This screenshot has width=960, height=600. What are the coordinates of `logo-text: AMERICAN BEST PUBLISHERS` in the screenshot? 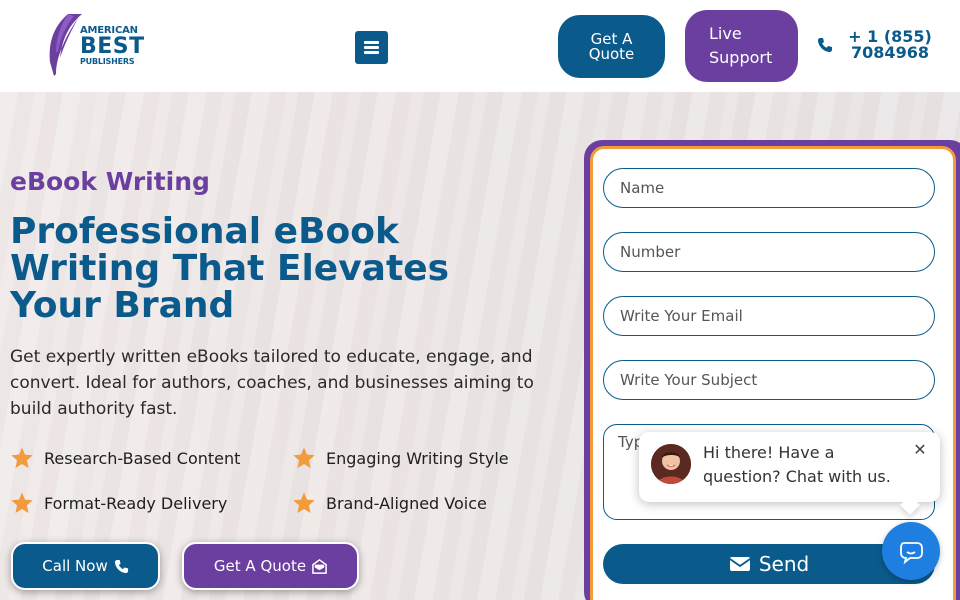 It's located at (112, 46).